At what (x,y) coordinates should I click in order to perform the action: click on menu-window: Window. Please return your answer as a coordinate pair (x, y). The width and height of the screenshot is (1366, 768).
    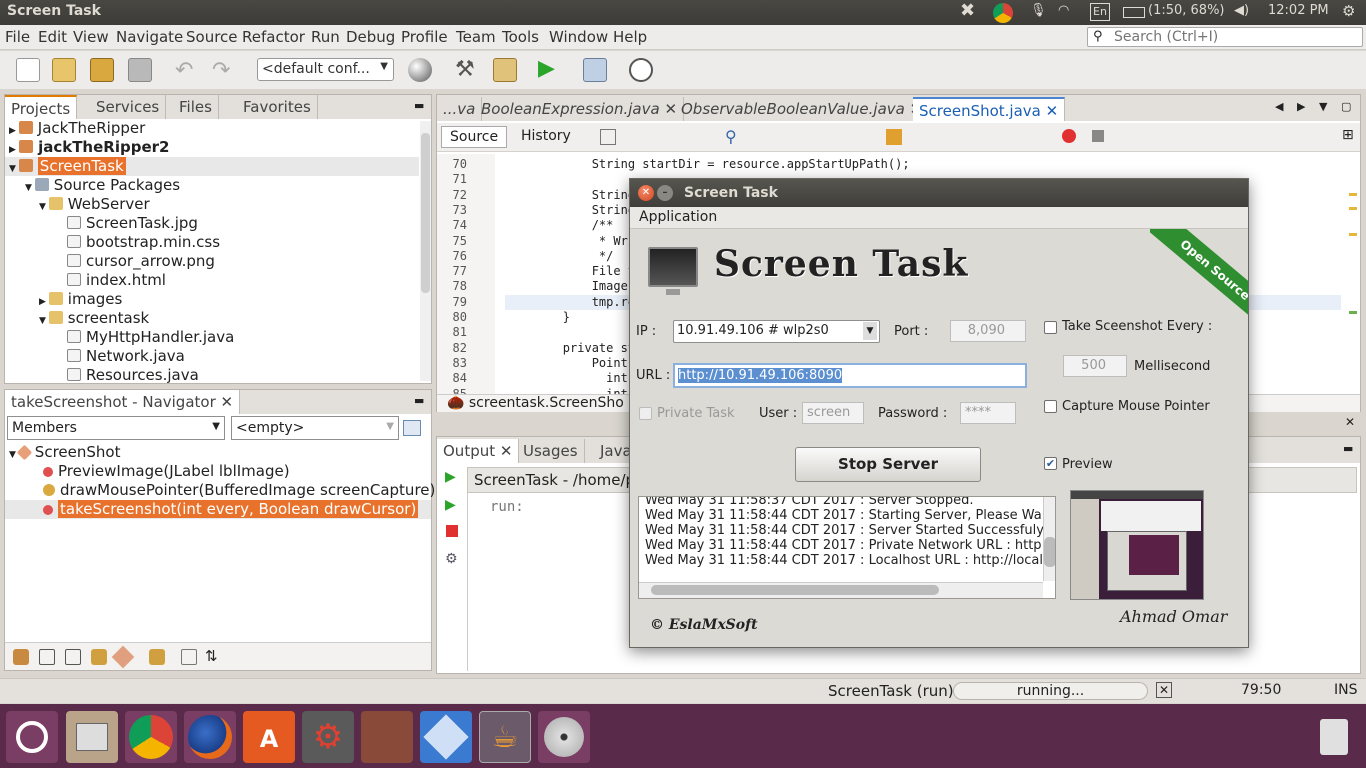
    Looking at the image, I should click on (578, 37).